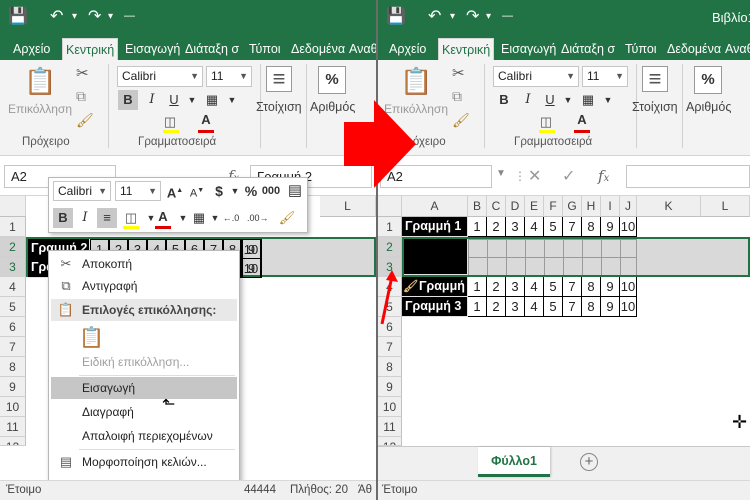 This screenshot has height=500, width=750. Describe the element at coordinates (725, 206) in the screenshot. I see `column-header: L` at that location.